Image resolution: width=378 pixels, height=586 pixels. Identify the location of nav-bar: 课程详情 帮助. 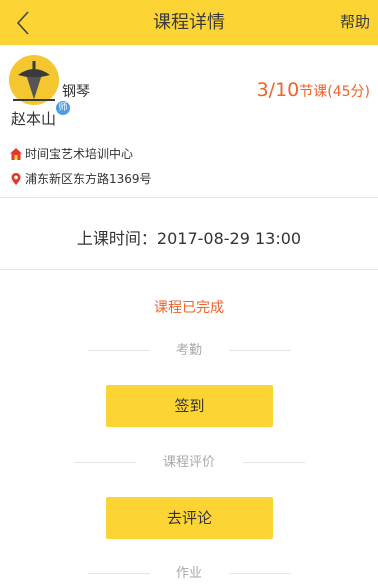
(189, 22).